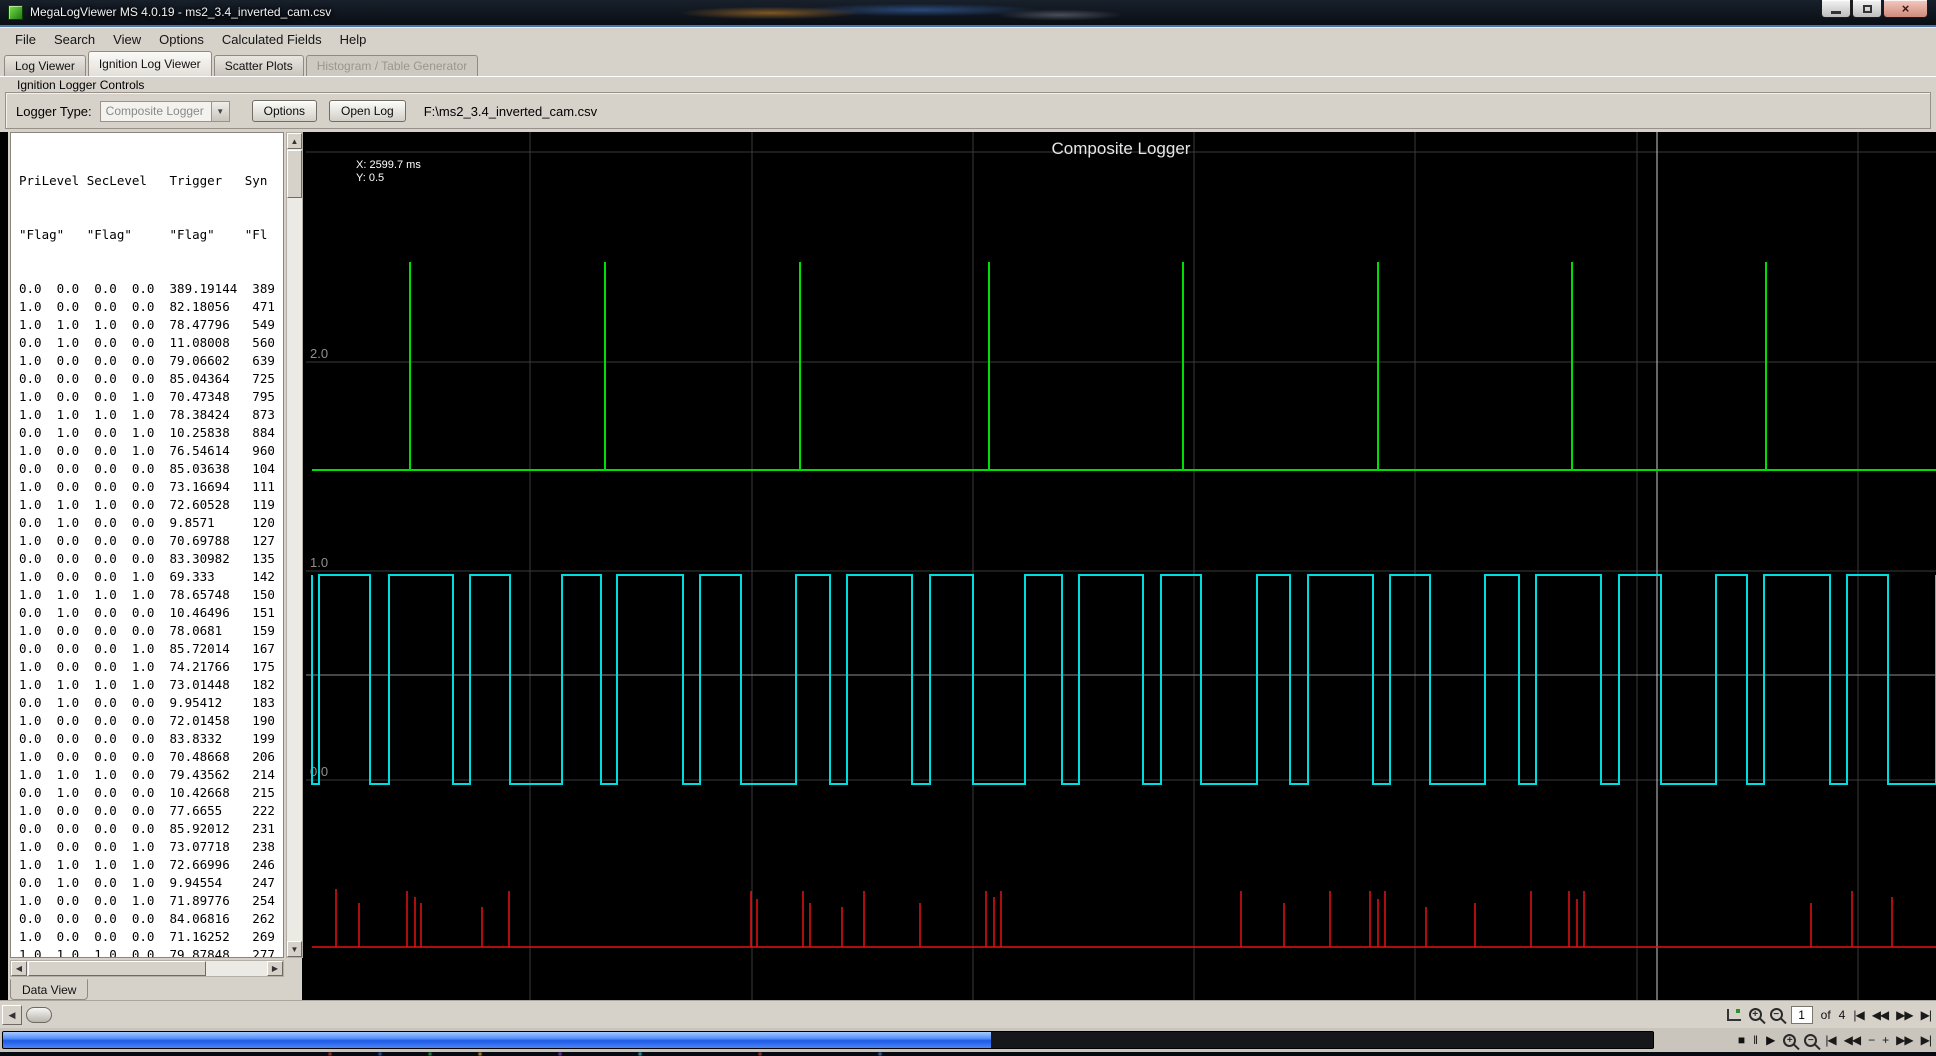 The height and width of the screenshot is (1056, 1936). I want to click on transport-controls: ■ ‖ ▶ + − |◀ ◀◀ − + ▶▶ ▶|, so click(1835, 1040).